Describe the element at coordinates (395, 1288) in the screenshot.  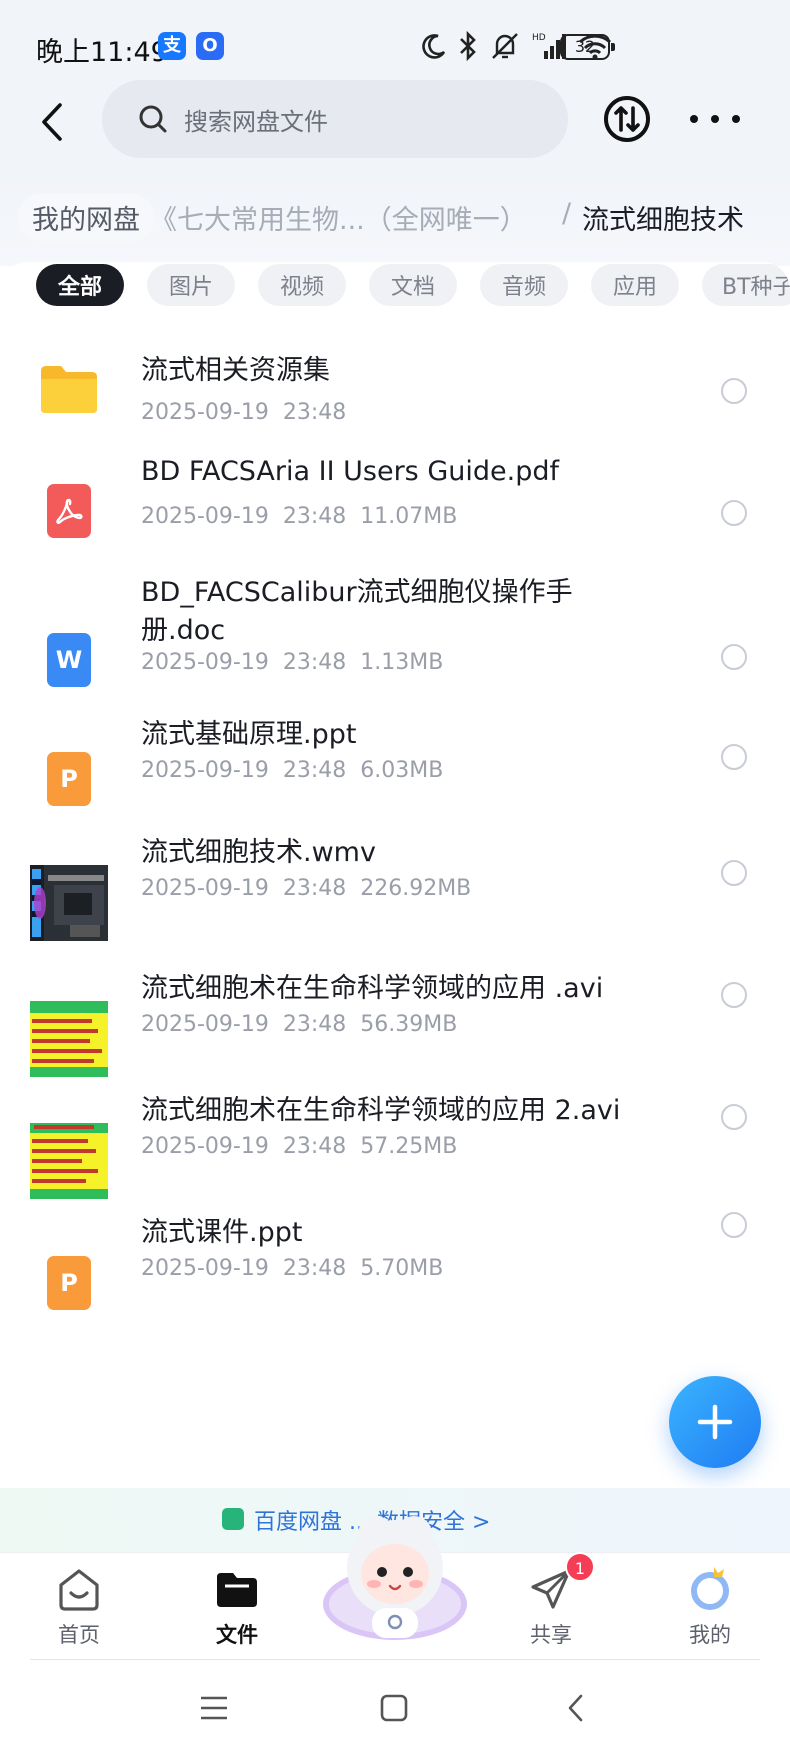
I see `file-row: P 流式课件.ppt 2025-09-19 23:48 5.70MB` at that location.